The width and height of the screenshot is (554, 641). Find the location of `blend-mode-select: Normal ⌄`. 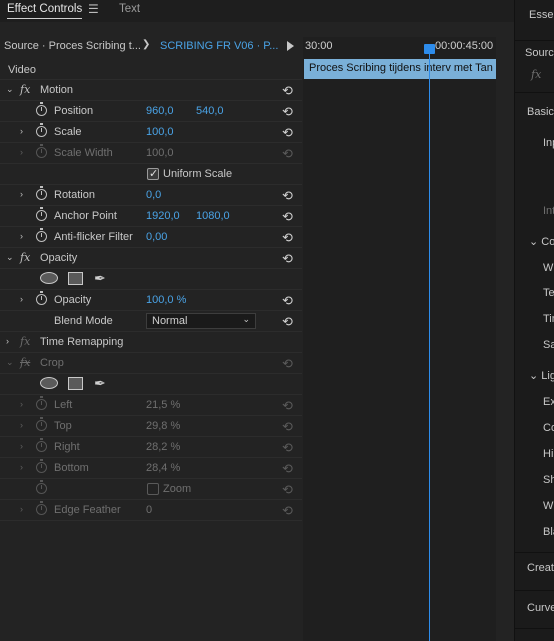

blend-mode-select: Normal ⌄ is located at coordinates (201, 321).